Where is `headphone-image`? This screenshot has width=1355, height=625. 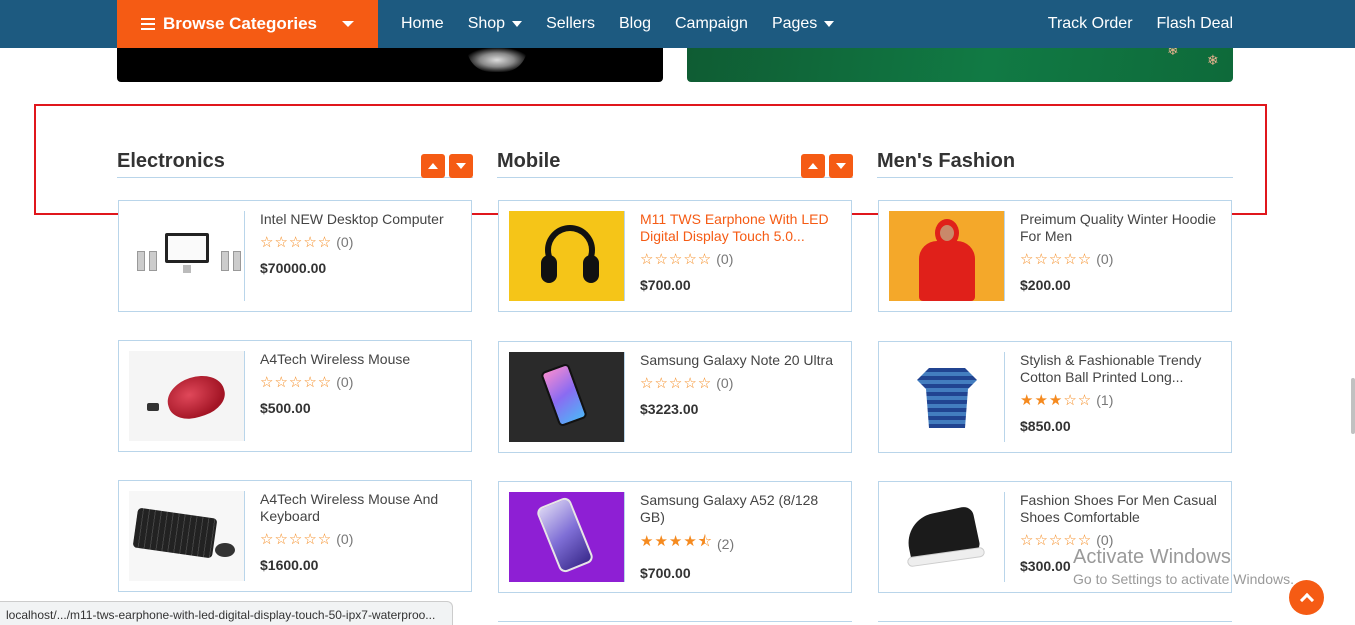
headphone-image is located at coordinates (567, 256).